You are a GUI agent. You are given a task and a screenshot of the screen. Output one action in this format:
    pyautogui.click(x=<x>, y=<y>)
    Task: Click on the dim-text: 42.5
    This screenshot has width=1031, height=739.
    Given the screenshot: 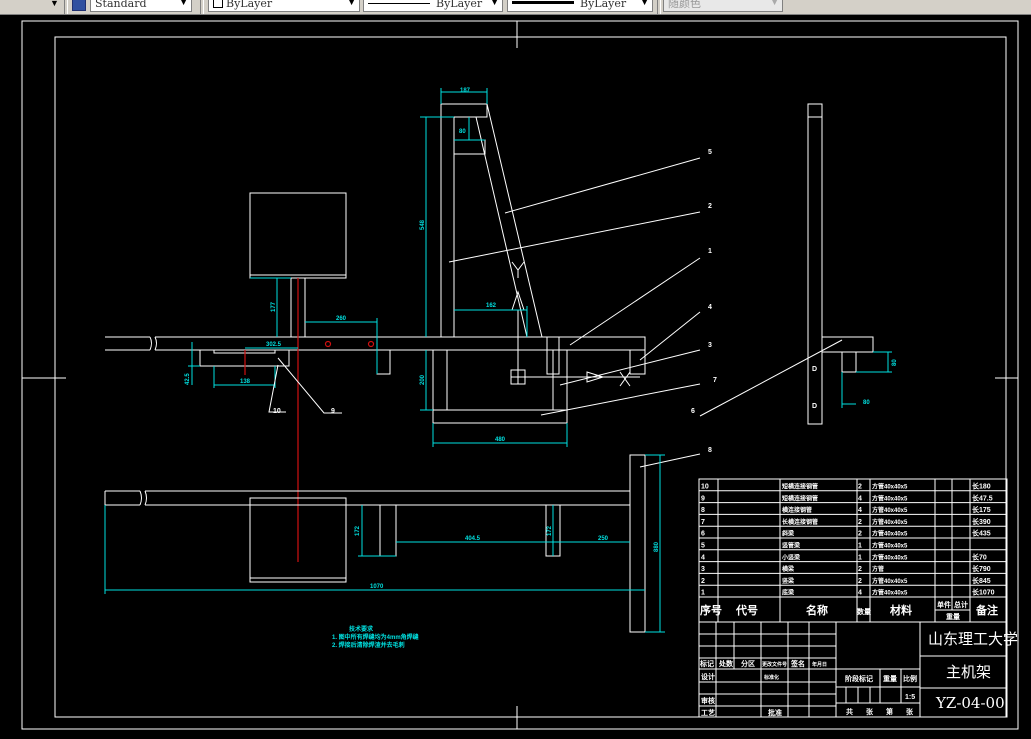 What is the action you would take?
    pyautogui.click(x=188, y=379)
    